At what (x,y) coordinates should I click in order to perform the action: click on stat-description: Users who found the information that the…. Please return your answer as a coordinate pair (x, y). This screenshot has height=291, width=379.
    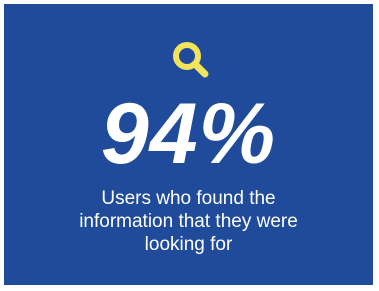
    Looking at the image, I should click on (188, 221).